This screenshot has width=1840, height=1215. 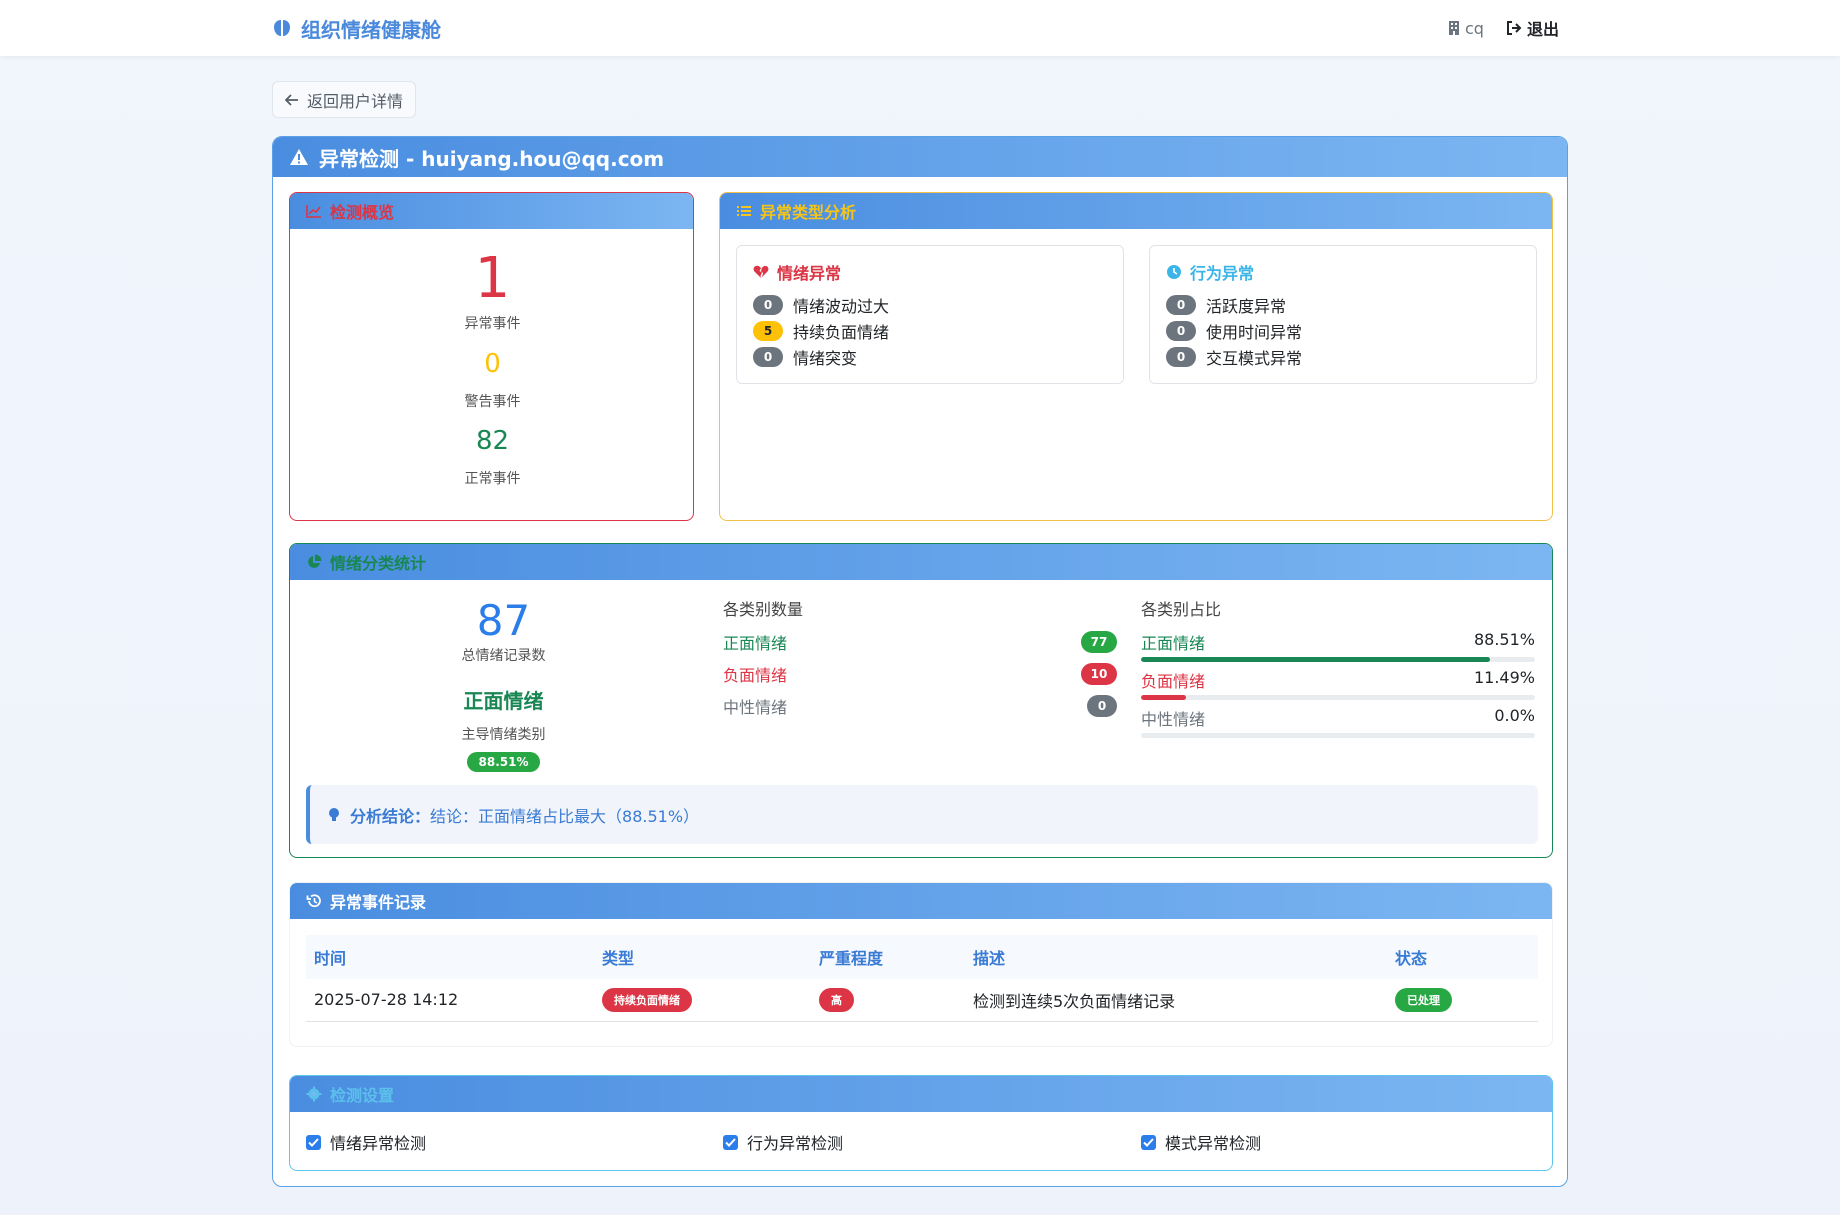 What do you see at coordinates (836, 999) in the screenshot?
I see `severity-badge: 高` at bounding box center [836, 999].